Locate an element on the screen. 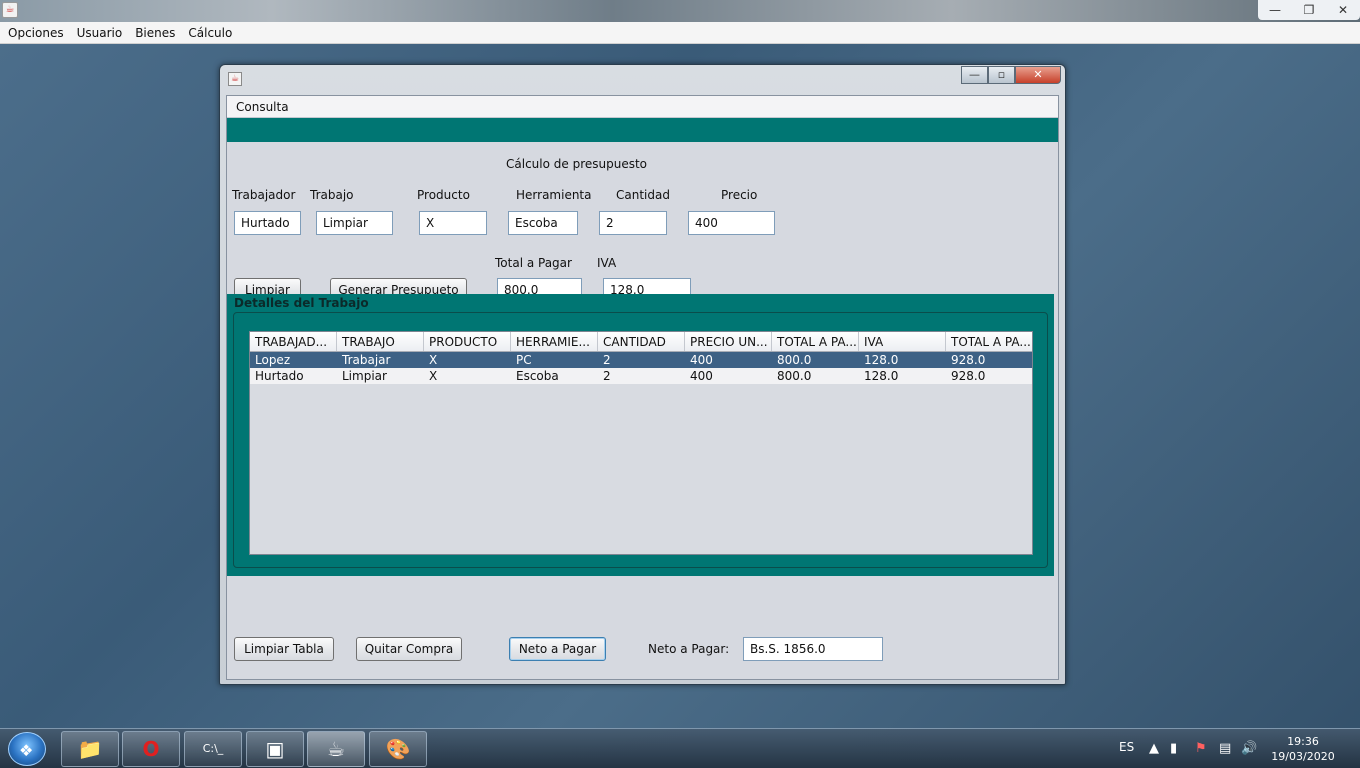 The width and height of the screenshot is (1360, 768). quitar-compra-button: Quitar Compra is located at coordinates (409, 649).